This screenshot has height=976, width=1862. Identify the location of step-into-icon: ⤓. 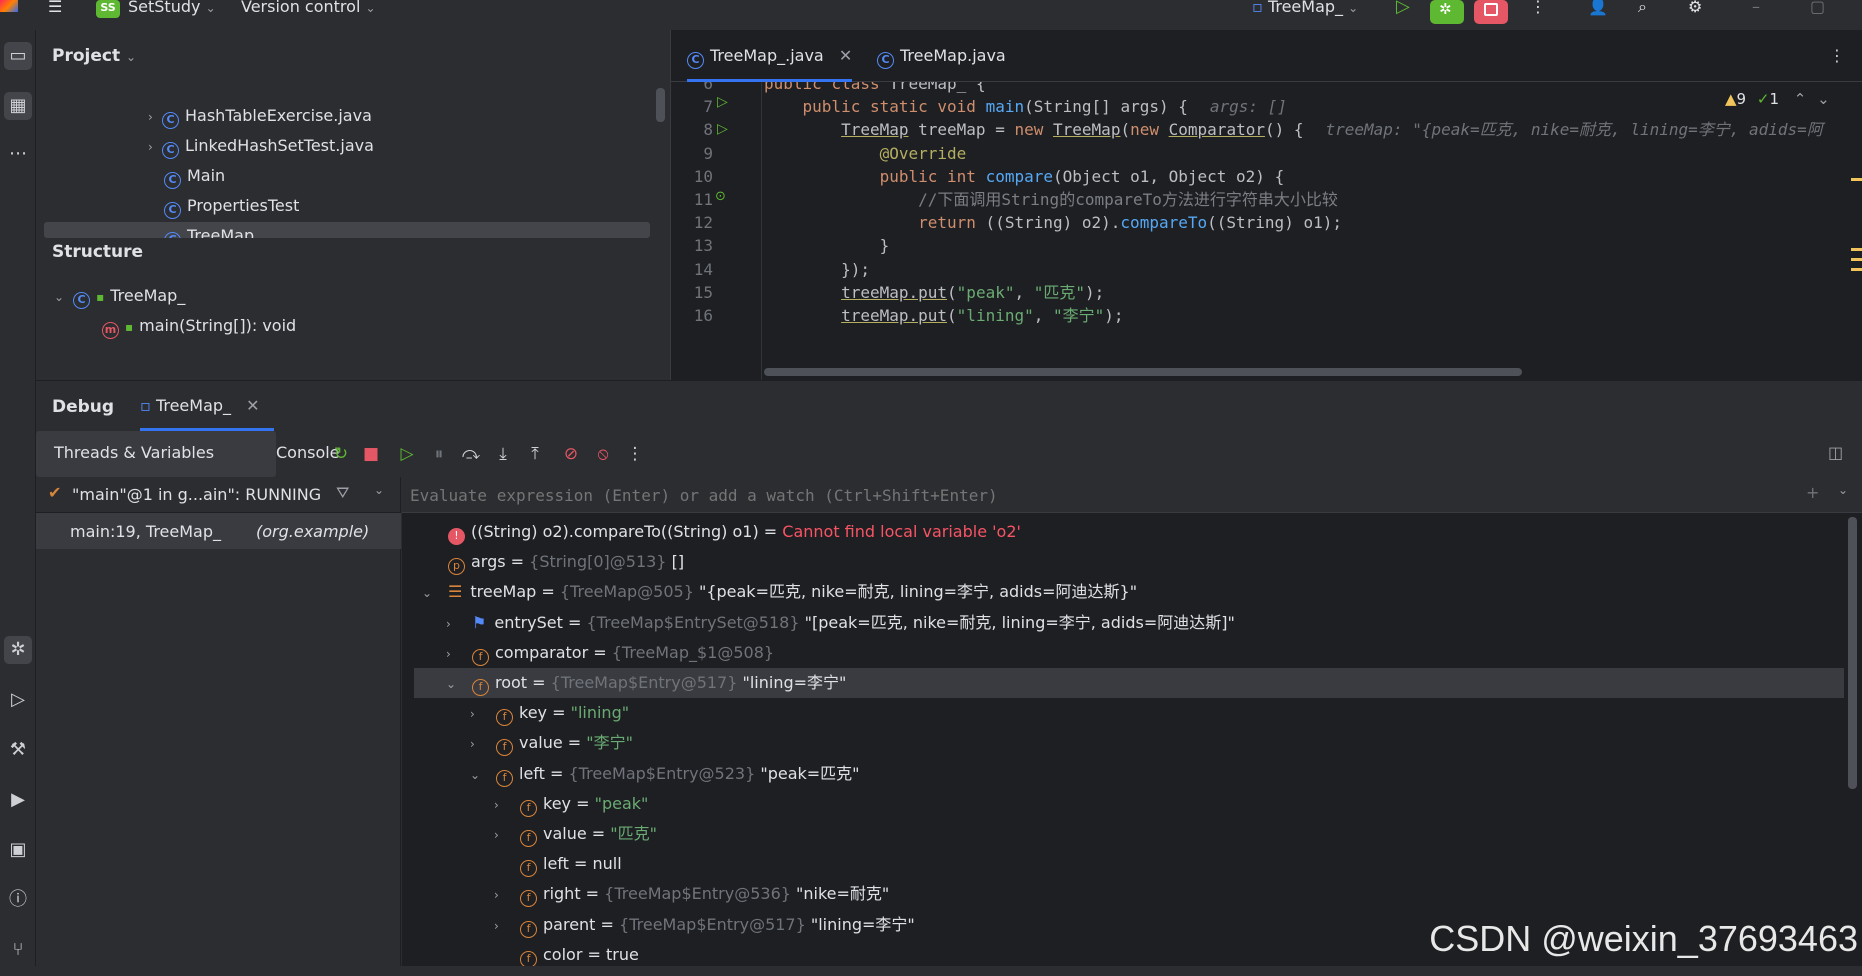
(503, 454).